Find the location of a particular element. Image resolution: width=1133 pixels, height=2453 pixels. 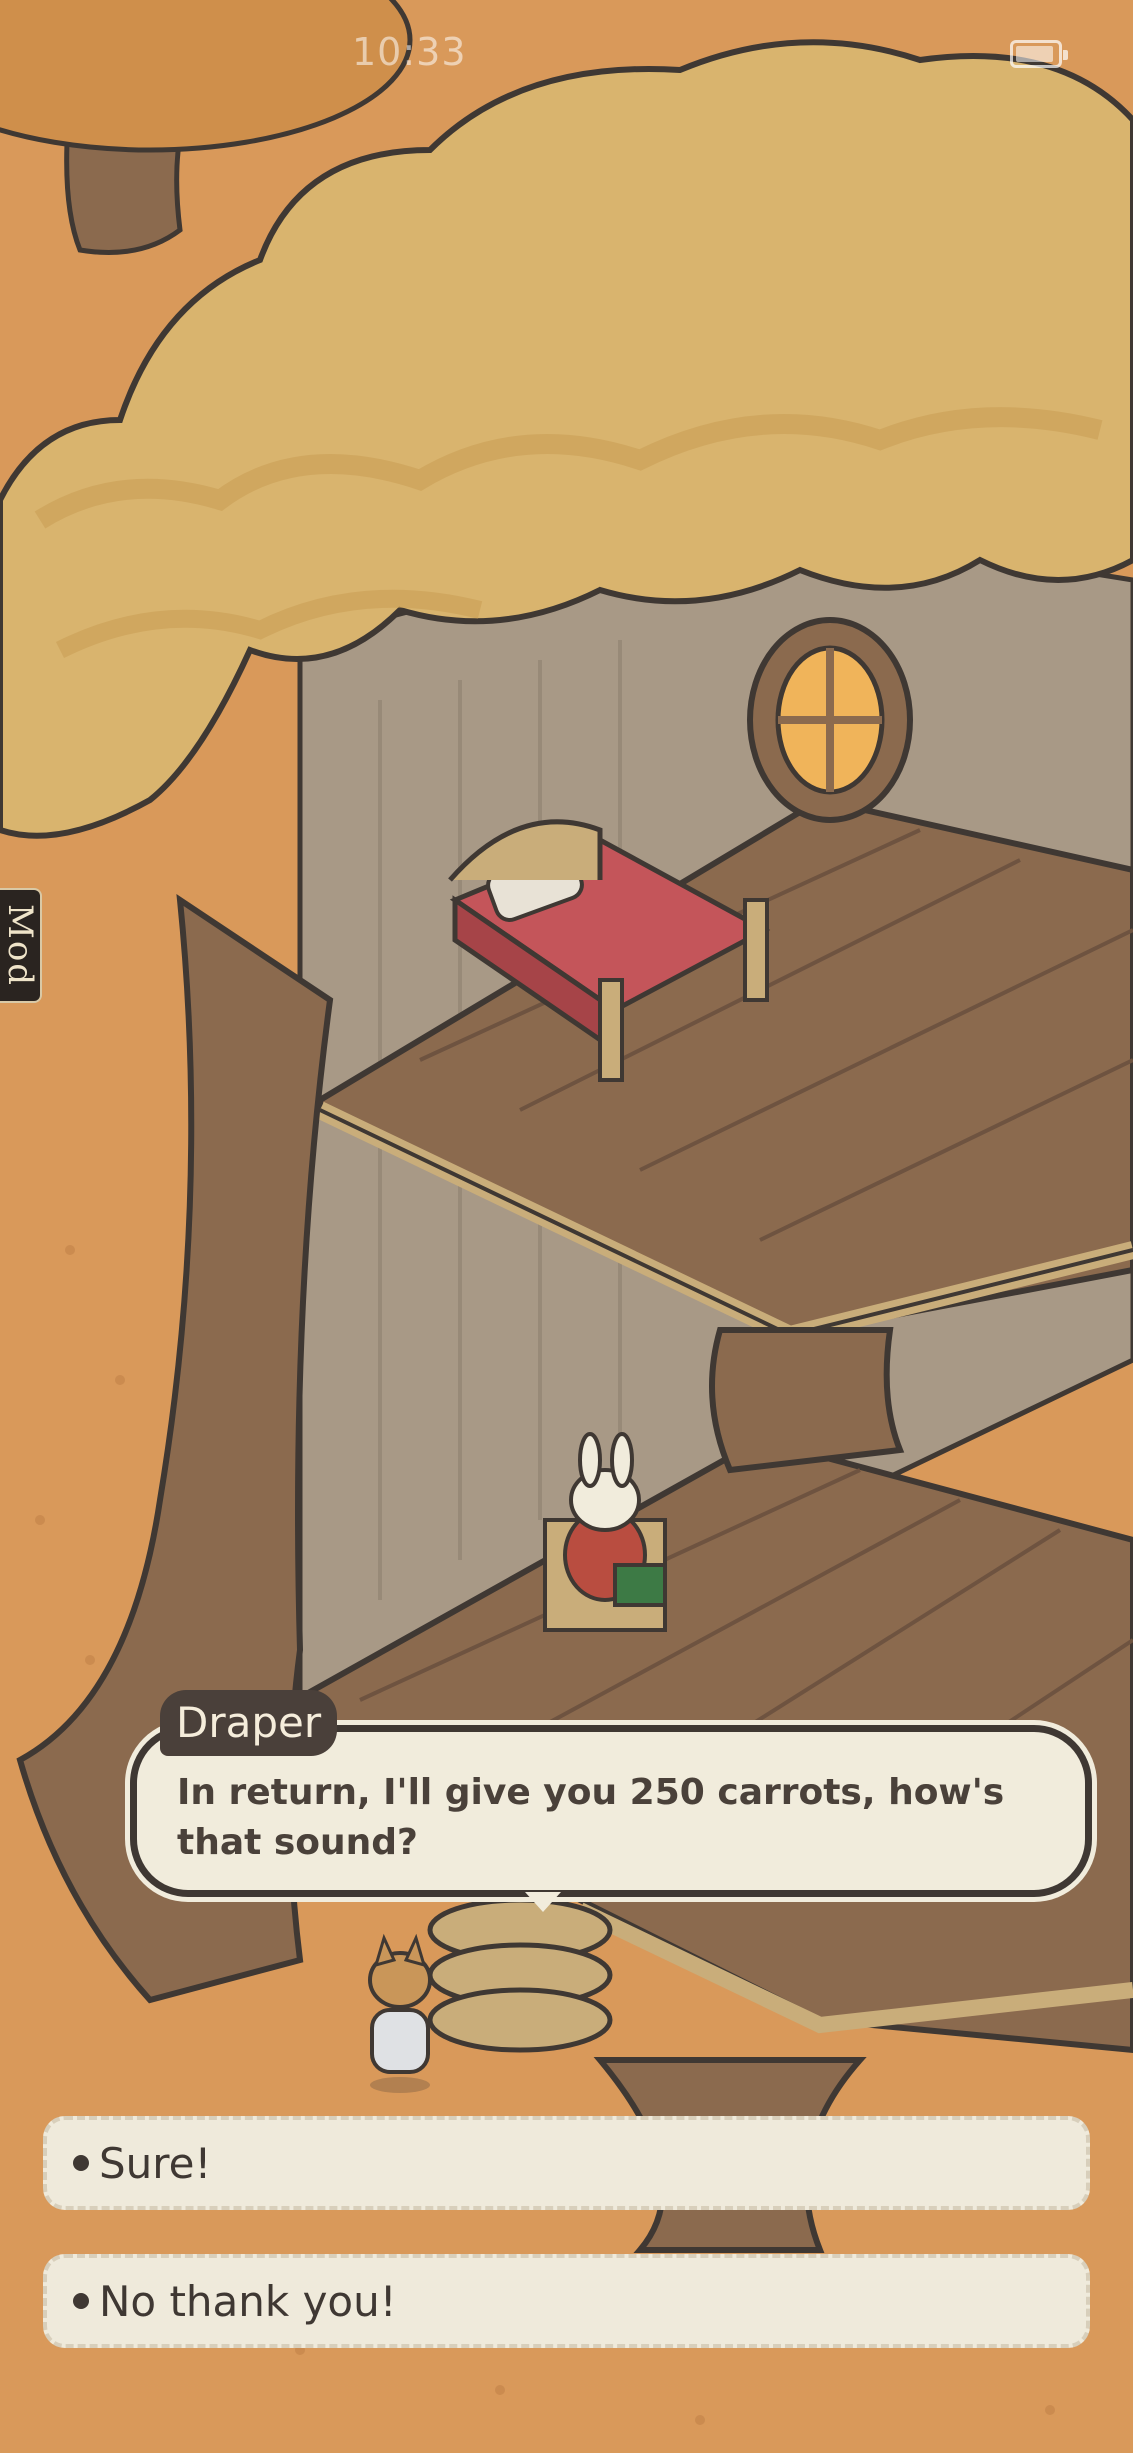

mod-menu-tab: Mod is located at coordinates (21, 945).